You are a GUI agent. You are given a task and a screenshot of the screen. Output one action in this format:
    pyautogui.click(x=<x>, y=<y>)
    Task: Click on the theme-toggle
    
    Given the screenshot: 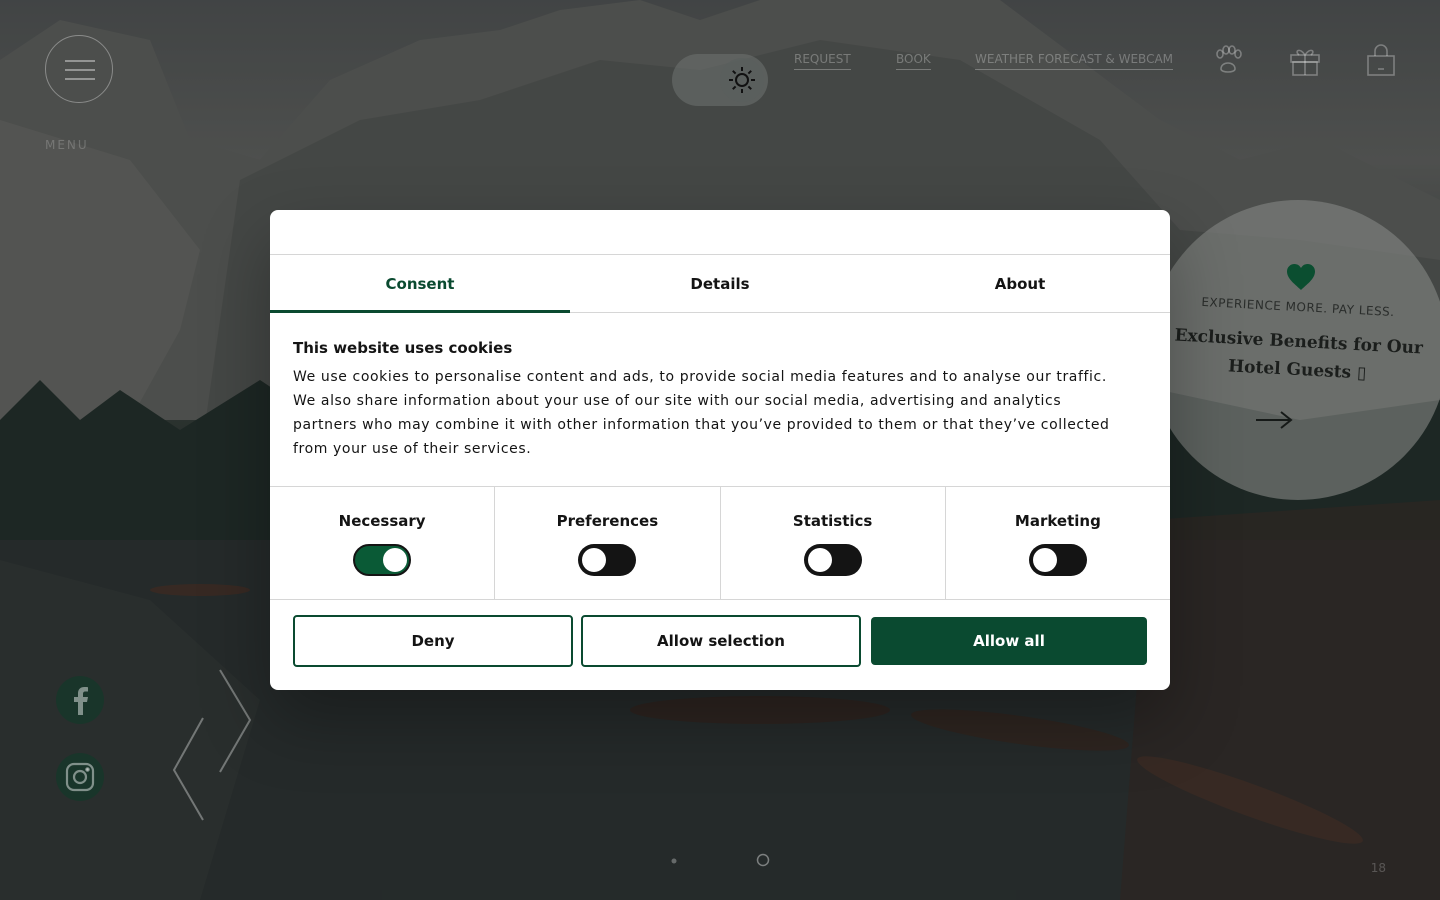 What is the action you would take?
    pyautogui.click(x=720, y=80)
    